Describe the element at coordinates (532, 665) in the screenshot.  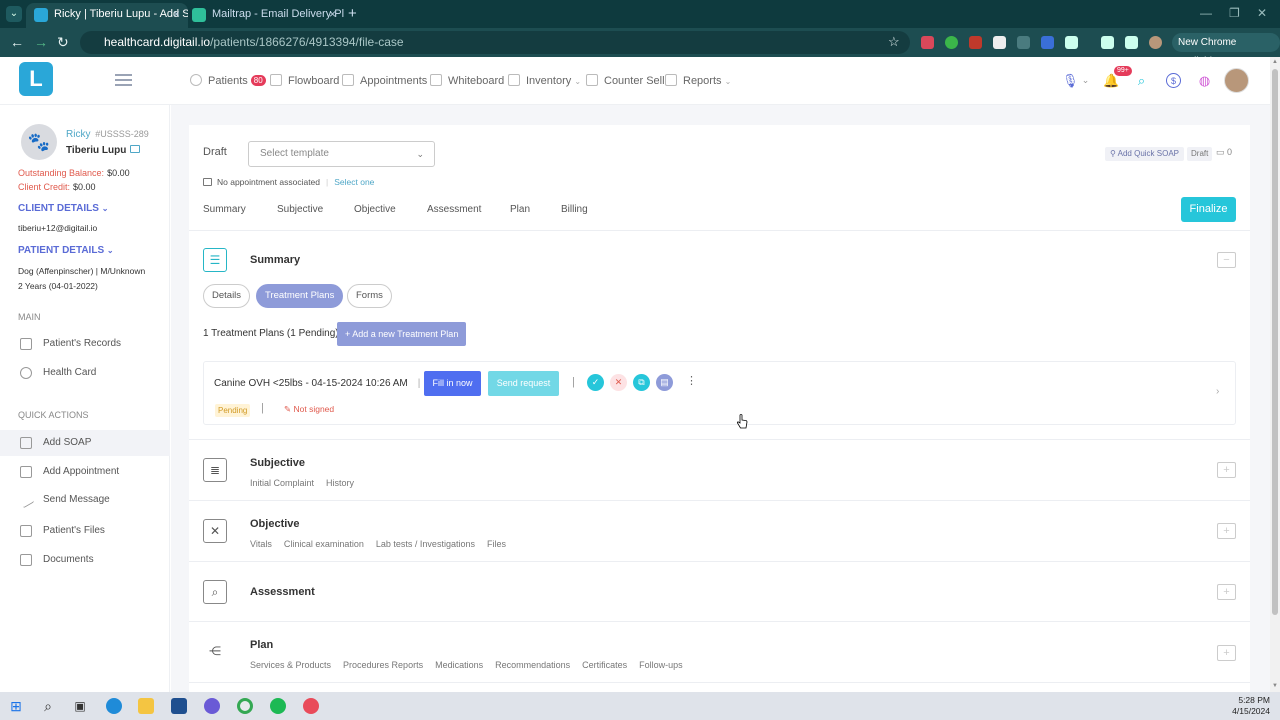
I see `link-recommendations: Recommendations` at that location.